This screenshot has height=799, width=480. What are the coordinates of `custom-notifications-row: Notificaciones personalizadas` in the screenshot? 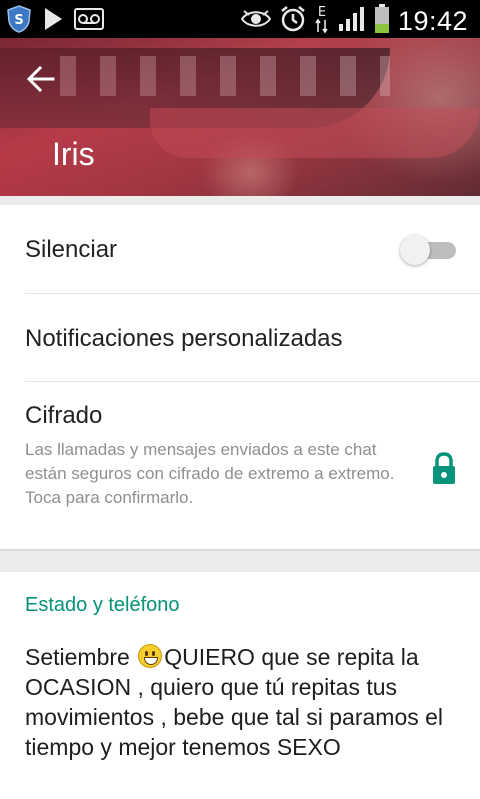 It's located at (240, 337).